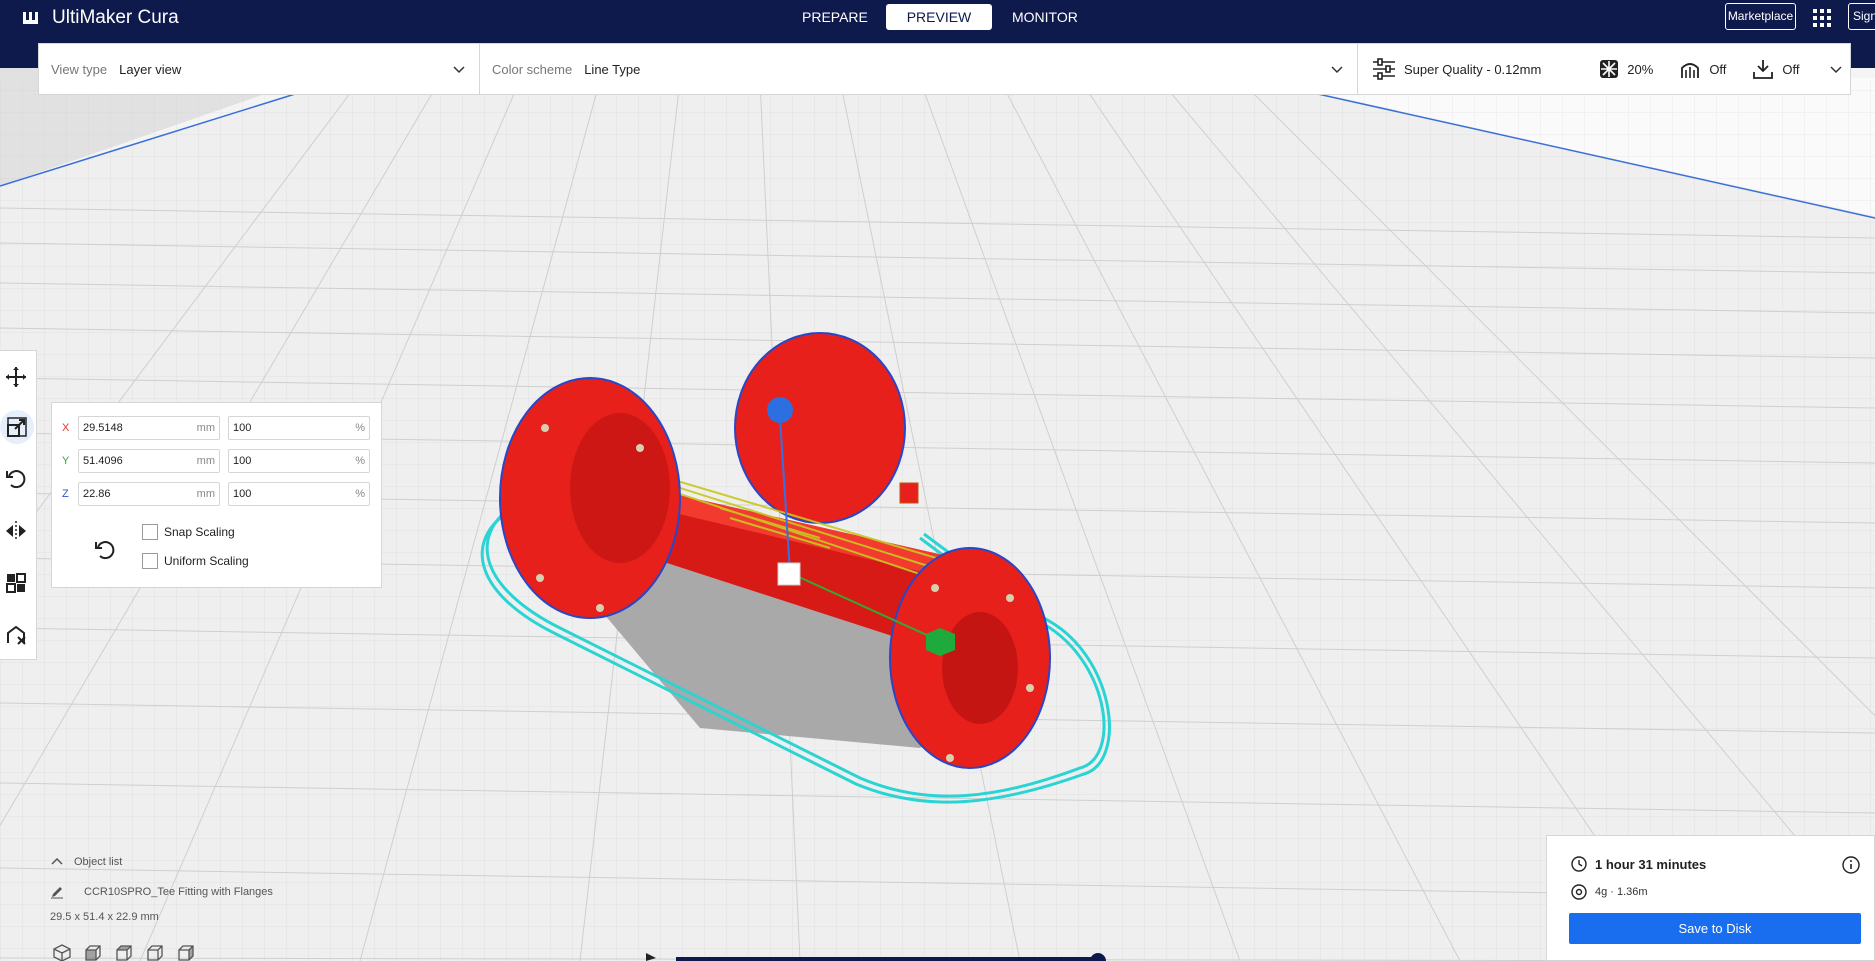  What do you see at coordinates (299, 461) in the screenshot?
I see `scale-y-percent-field: 100 %` at bounding box center [299, 461].